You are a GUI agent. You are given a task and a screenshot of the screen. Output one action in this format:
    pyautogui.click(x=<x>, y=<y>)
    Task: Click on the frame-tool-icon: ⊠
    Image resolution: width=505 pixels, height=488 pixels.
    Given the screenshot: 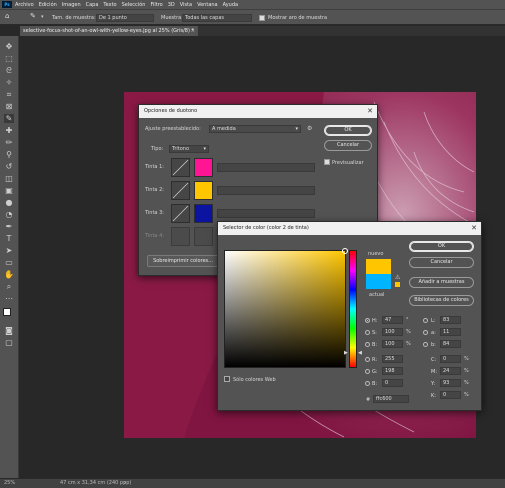 What is the action you would take?
    pyautogui.click(x=9, y=106)
    